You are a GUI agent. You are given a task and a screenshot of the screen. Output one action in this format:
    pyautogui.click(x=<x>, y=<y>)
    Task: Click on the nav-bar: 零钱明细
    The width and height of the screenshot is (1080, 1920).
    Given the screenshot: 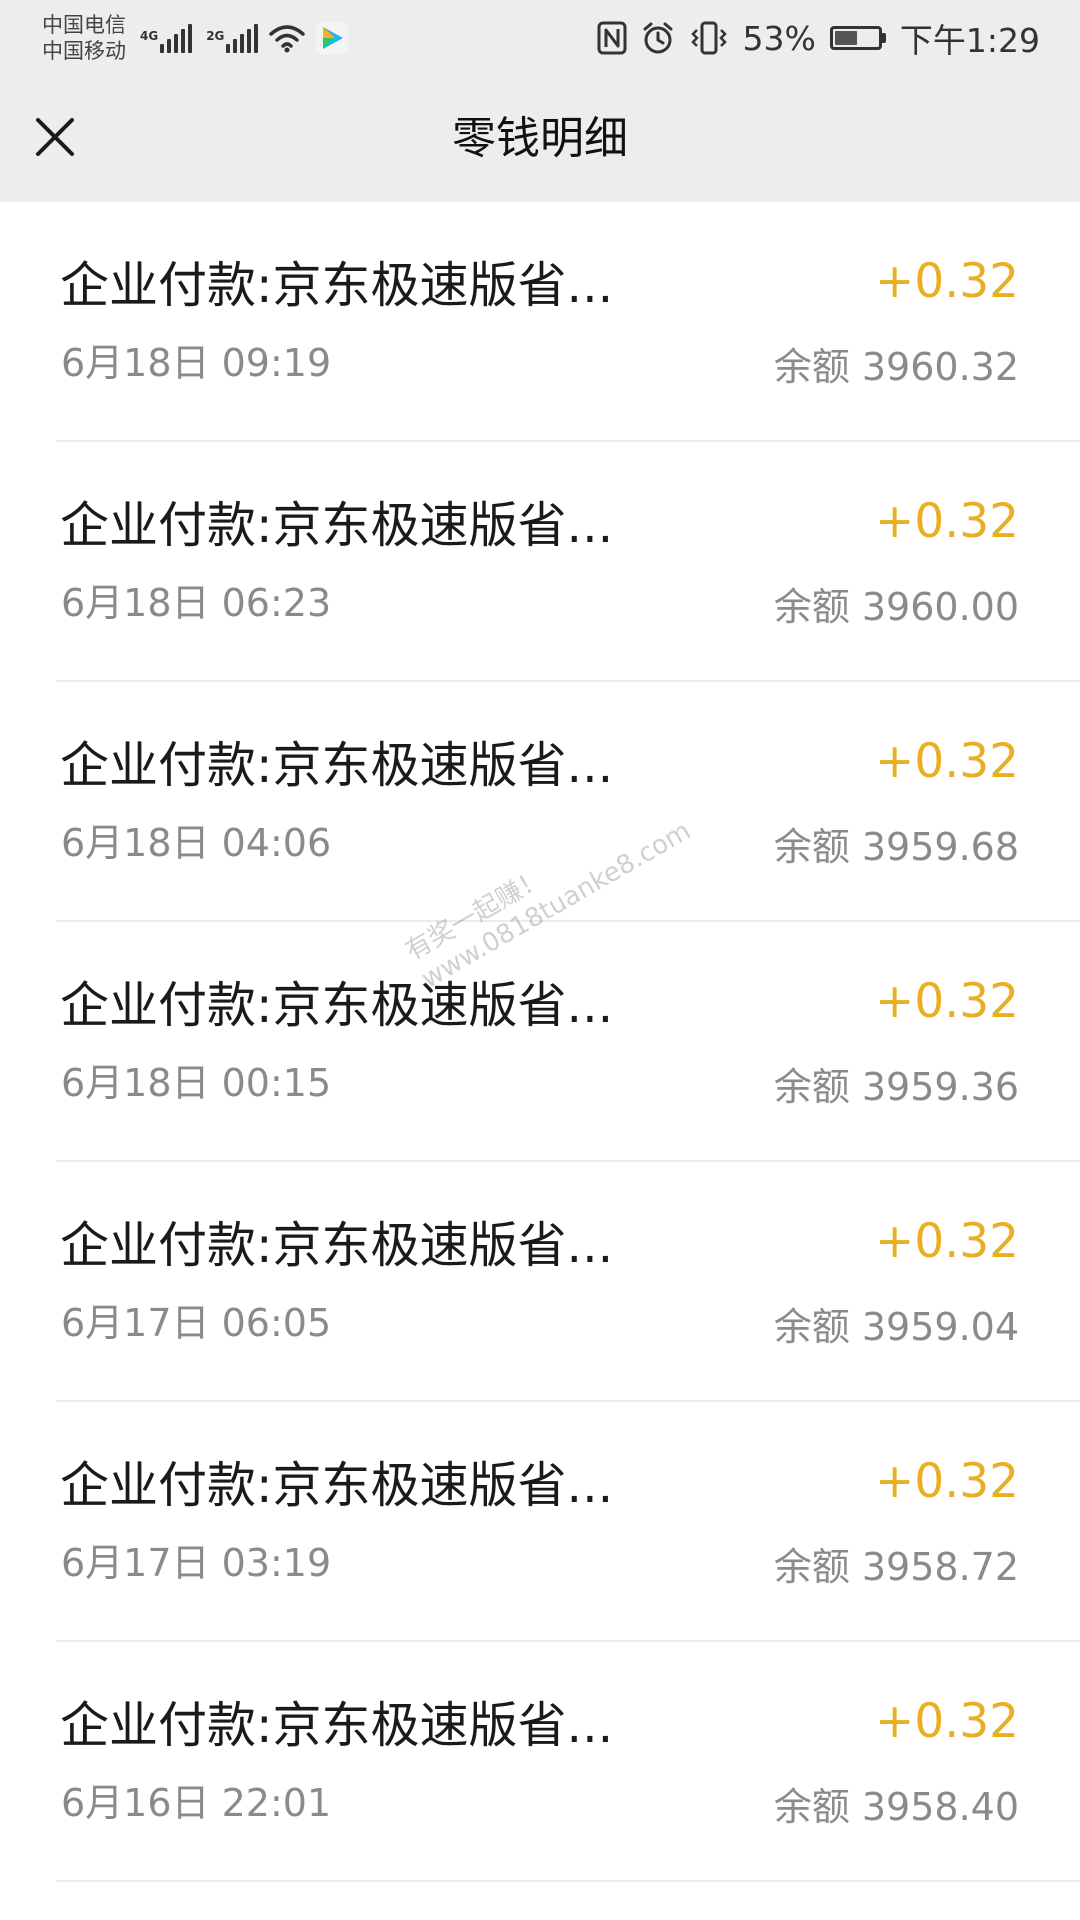 What is the action you would take?
    pyautogui.click(x=540, y=139)
    